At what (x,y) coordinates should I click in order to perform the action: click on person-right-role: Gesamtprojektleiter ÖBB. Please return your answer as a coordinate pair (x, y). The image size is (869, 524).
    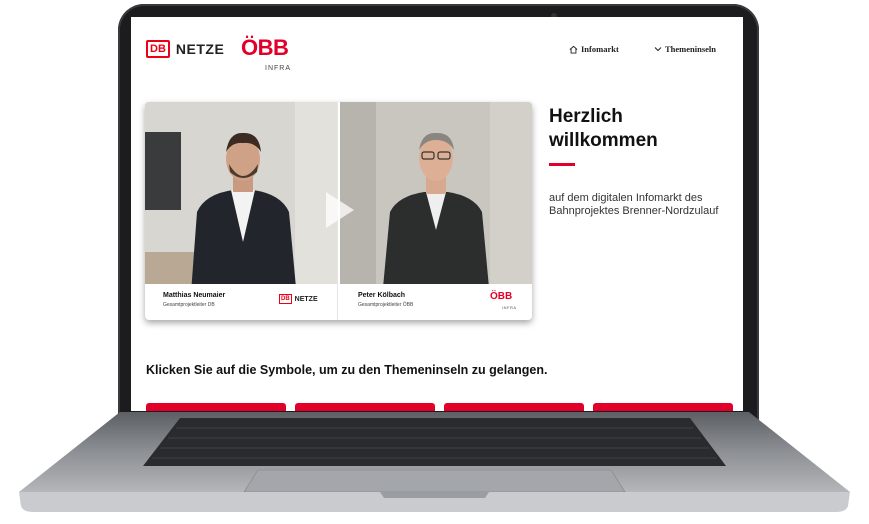
    Looking at the image, I should click on (386, 305).